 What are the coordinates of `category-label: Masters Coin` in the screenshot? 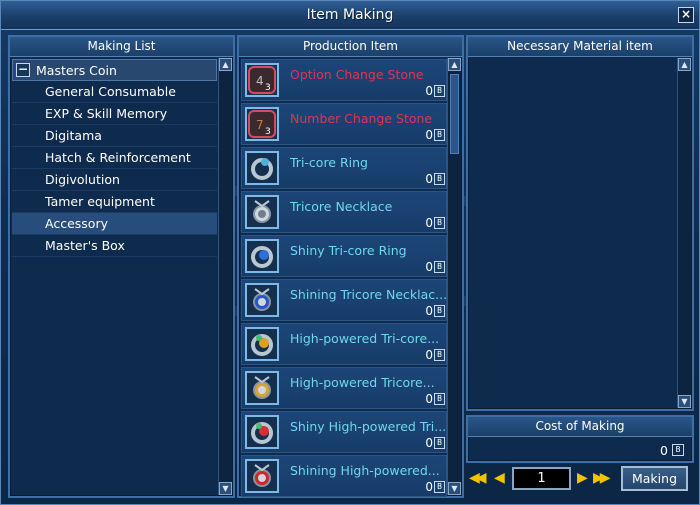 It's located at (76, 70).